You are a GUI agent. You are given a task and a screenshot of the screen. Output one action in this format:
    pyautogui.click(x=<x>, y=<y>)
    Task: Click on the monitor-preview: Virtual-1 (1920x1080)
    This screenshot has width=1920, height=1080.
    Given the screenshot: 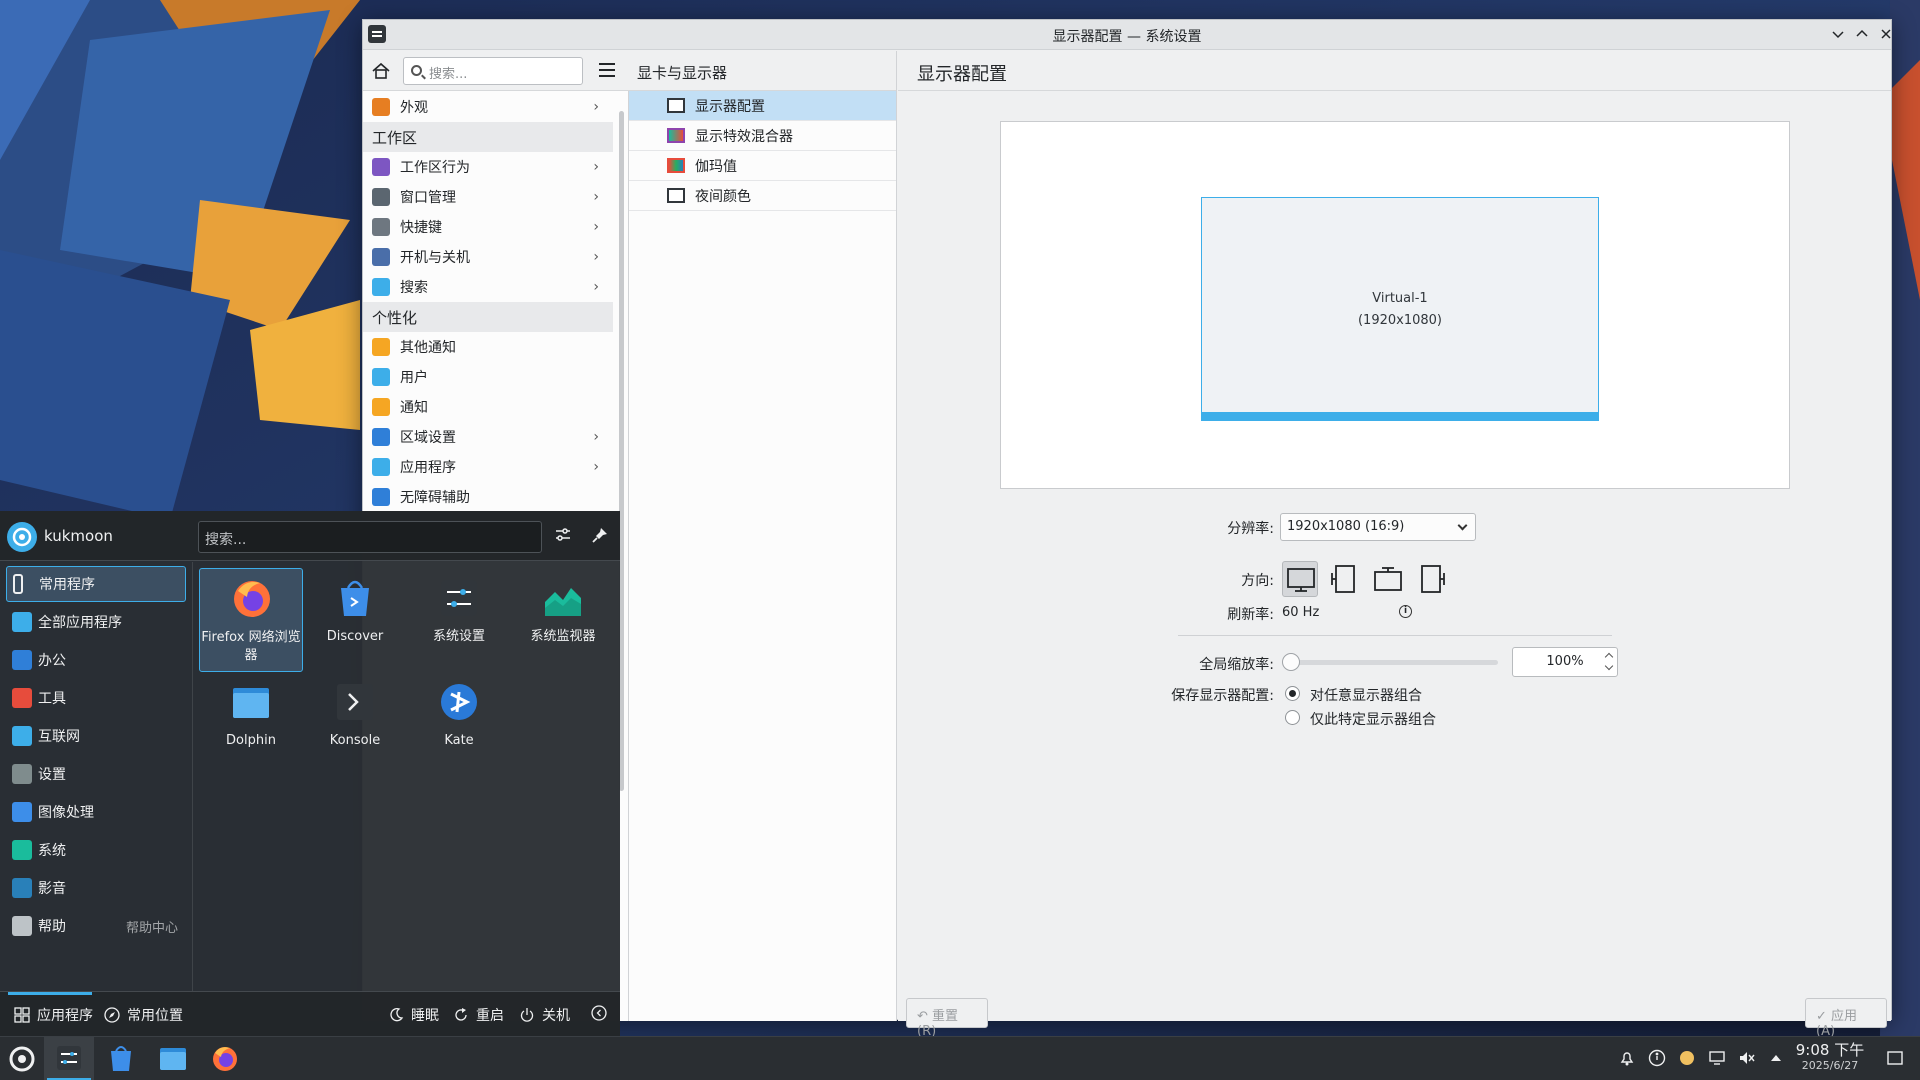 What is the action you would take?
    pyautogui.click(x=1400, y=309)
    